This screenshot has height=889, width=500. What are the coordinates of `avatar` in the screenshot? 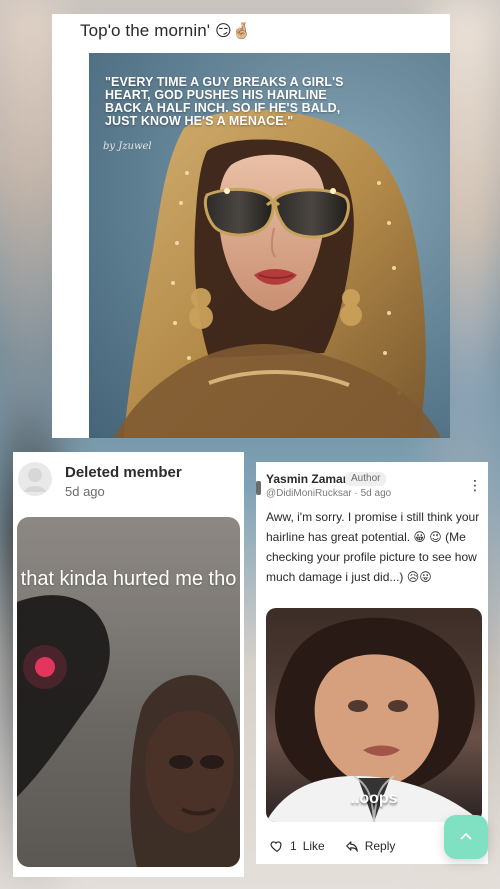 It's located at (35, 479).